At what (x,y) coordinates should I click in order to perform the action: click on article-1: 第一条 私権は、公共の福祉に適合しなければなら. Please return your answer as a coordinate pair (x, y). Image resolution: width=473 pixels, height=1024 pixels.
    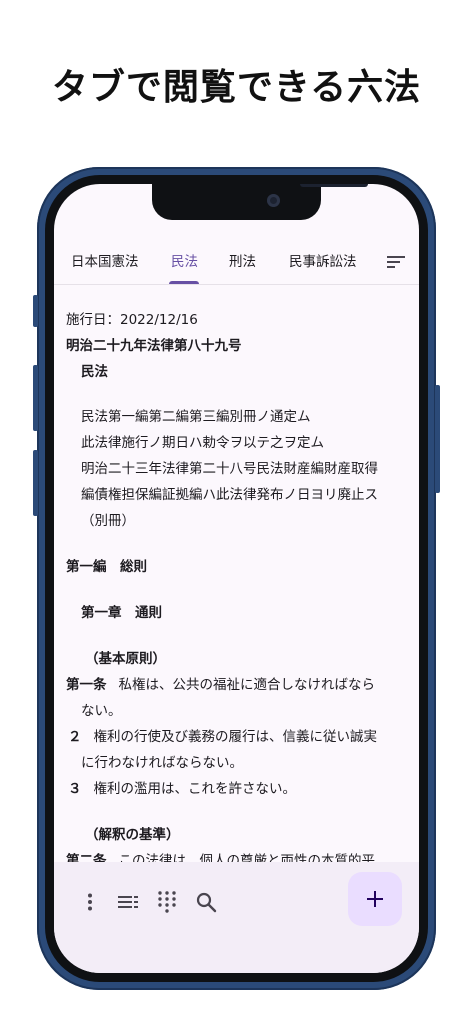
    Looking at the image, I should click on (220, 683).